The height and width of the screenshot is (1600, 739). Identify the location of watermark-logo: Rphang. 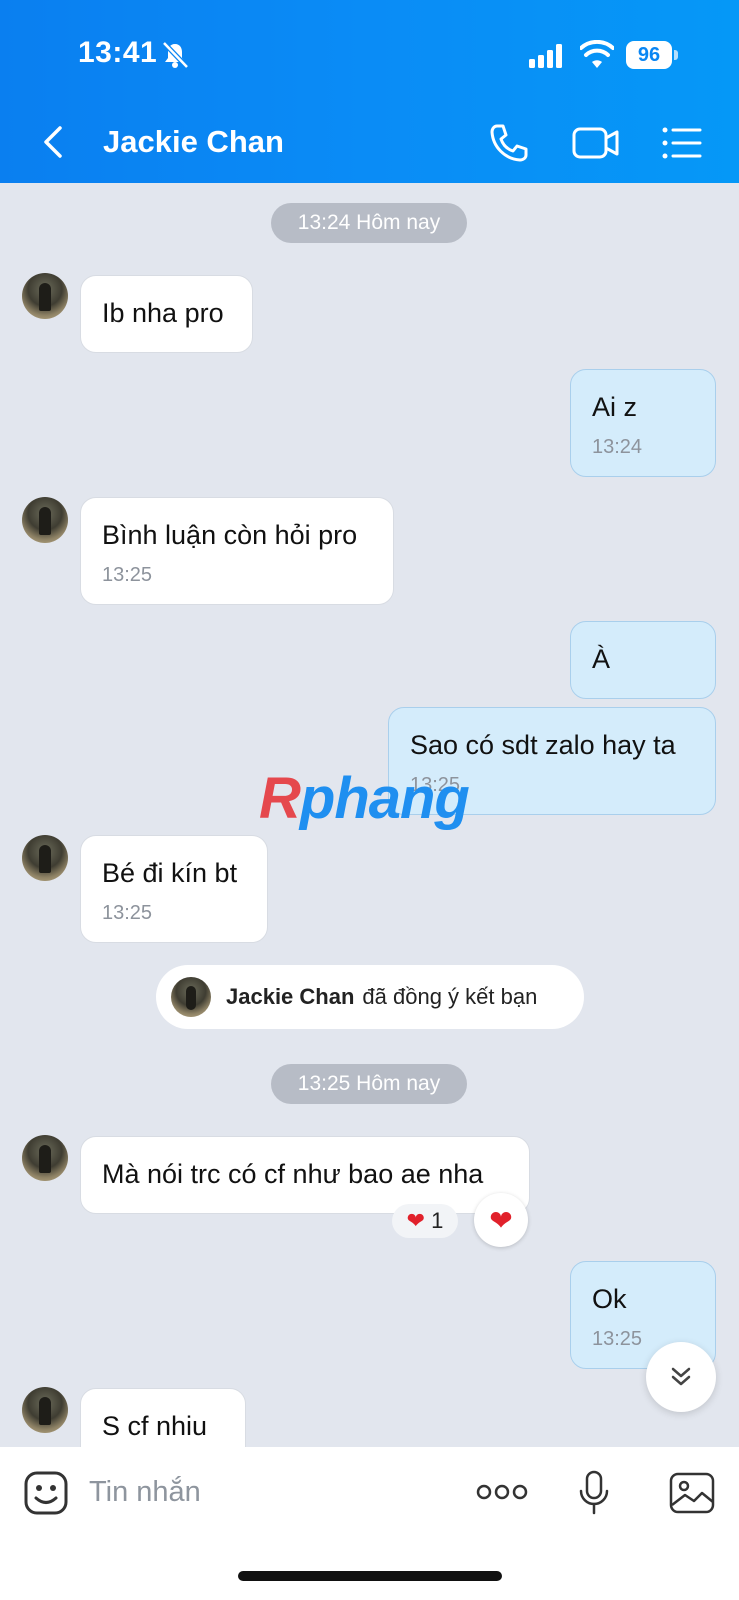
(364, 798).